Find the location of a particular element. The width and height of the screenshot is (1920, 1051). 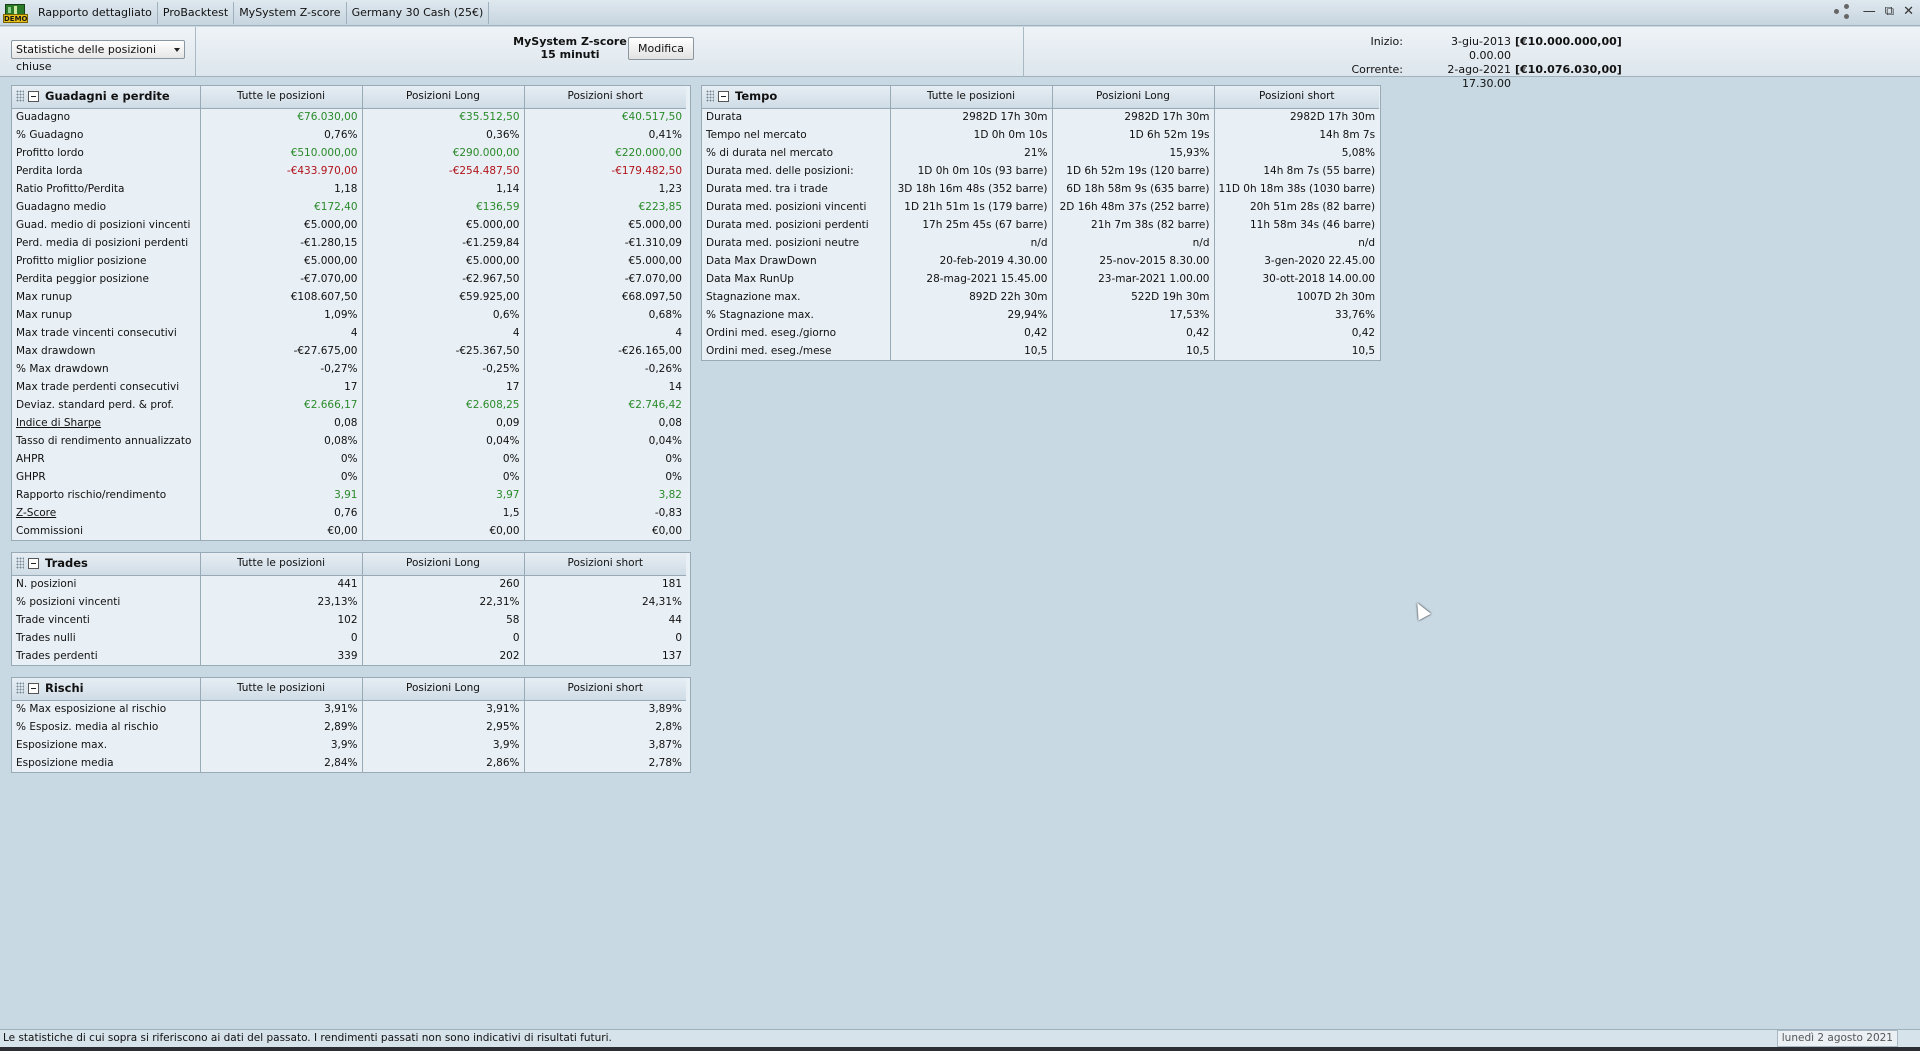

row-label: AHPR is located at coordinates (106, 459).